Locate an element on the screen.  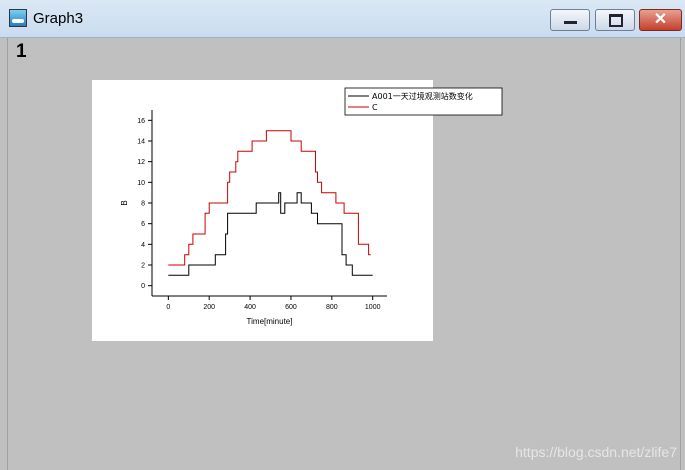
close-icon: ✕ is located at coordinates (660, 19).